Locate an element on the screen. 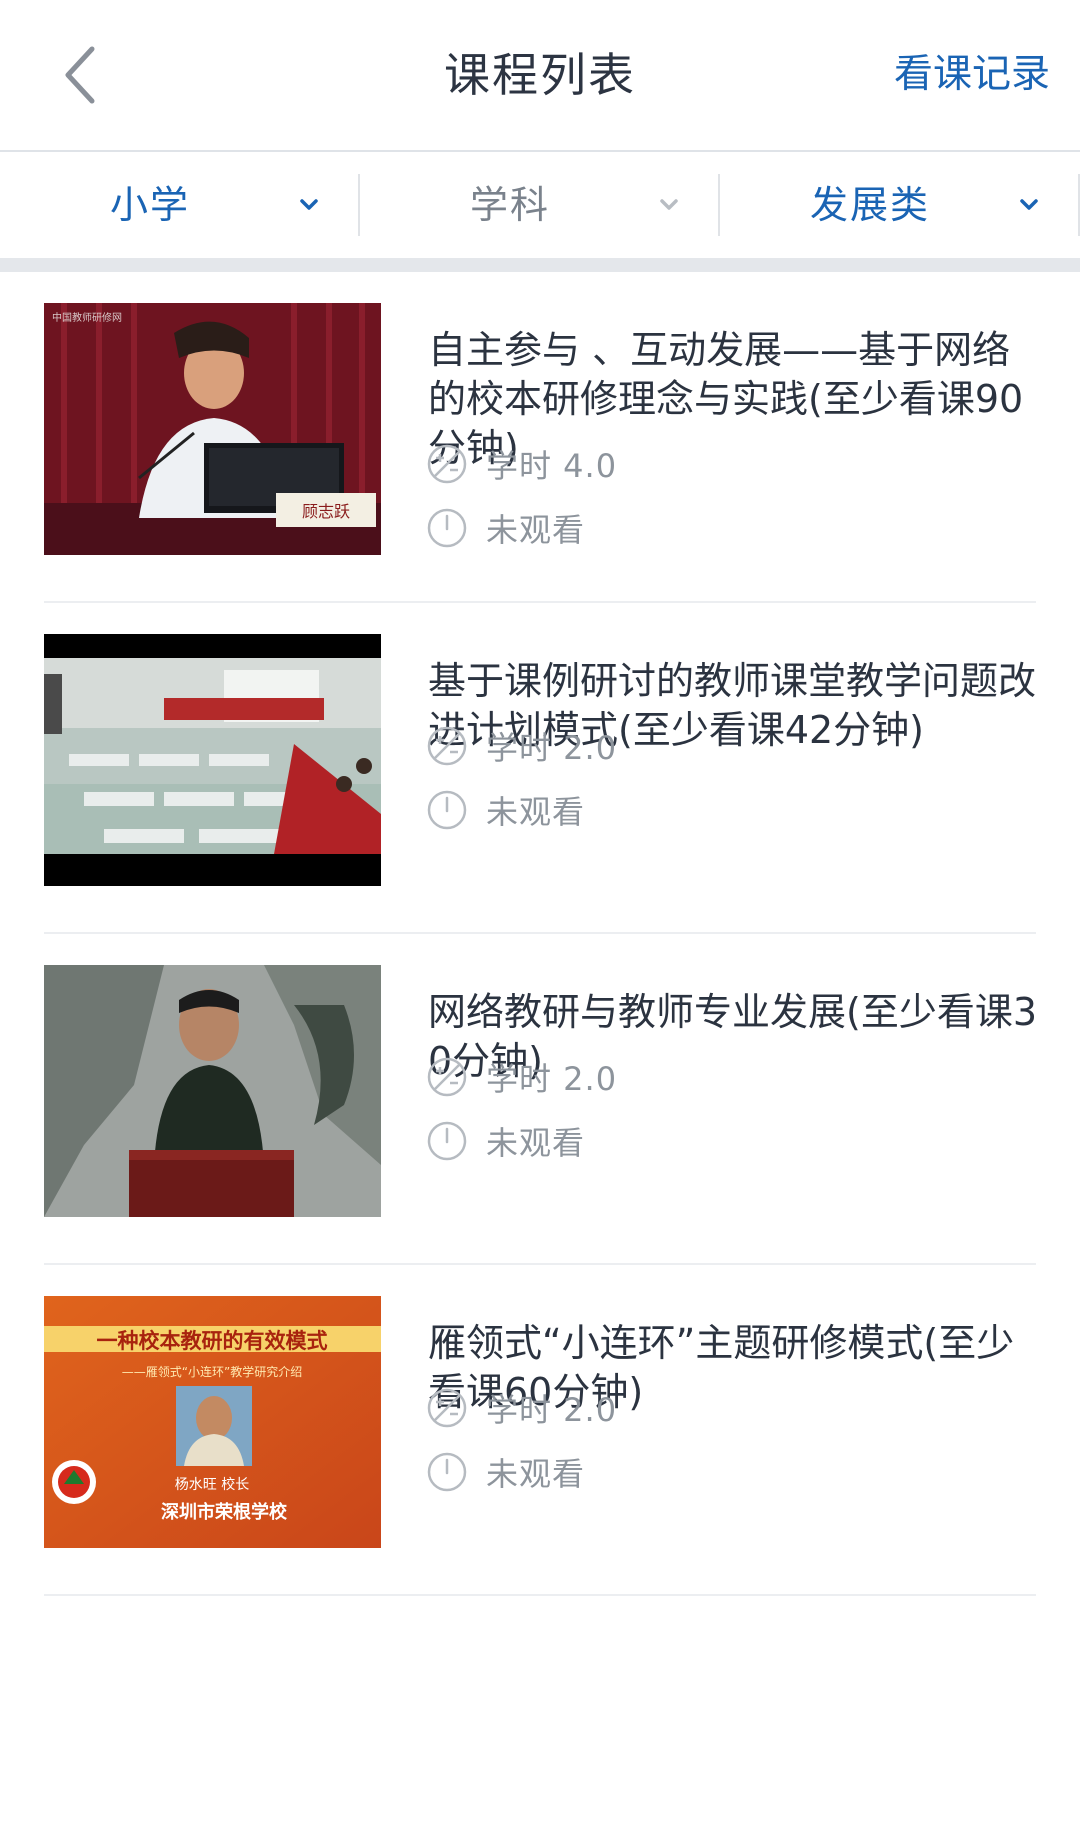 This screenshot has width=1080, height=1845. course-hours: 学时 4.0 is located at coordinates (521, 464).